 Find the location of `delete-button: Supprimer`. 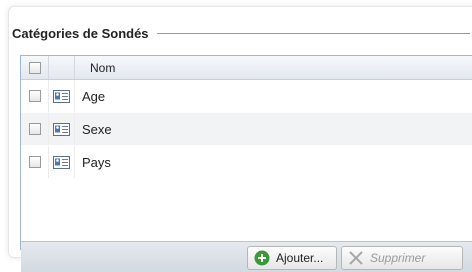

delete-button: Supprimer is located at coordinates (402, 258).